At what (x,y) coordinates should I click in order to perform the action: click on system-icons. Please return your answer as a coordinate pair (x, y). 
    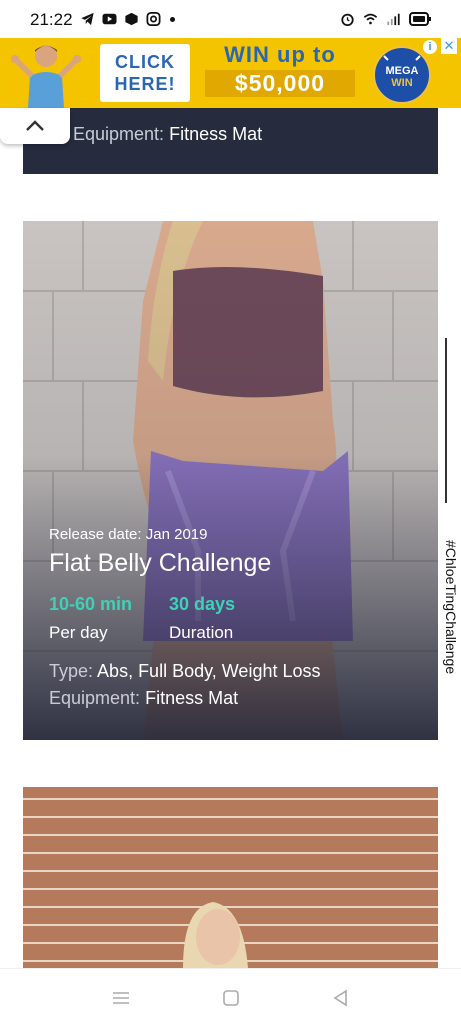
    Looking at the image, I should click on (385, 19).